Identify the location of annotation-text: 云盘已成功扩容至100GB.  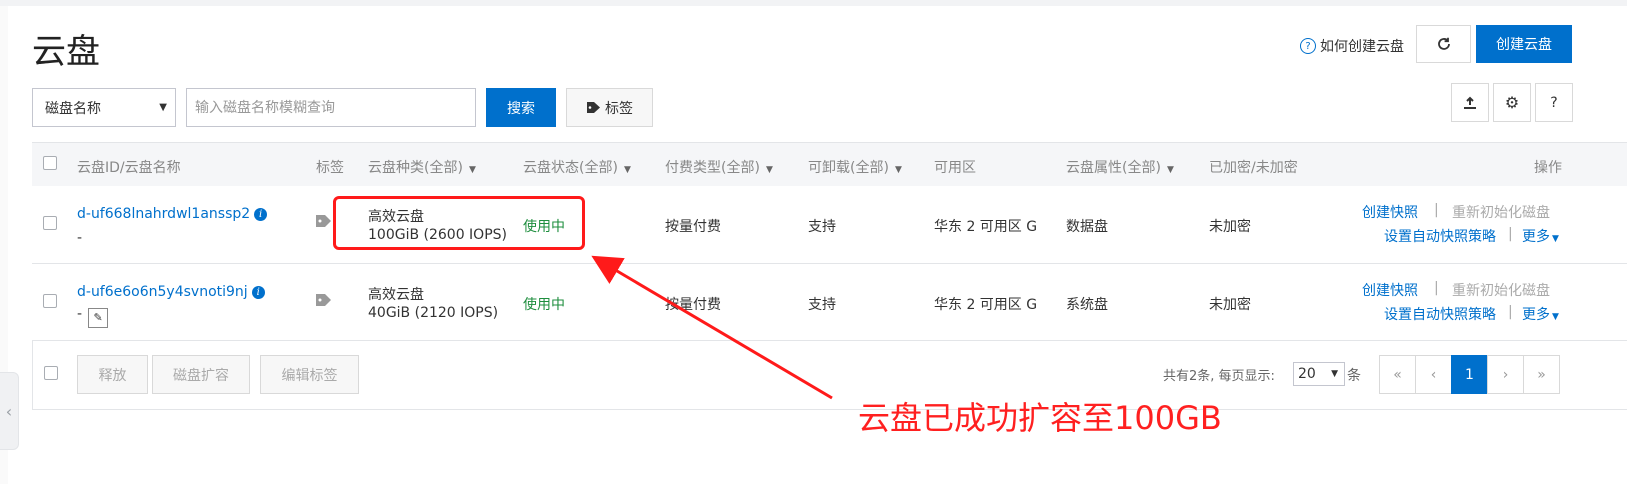
(1040, 418).